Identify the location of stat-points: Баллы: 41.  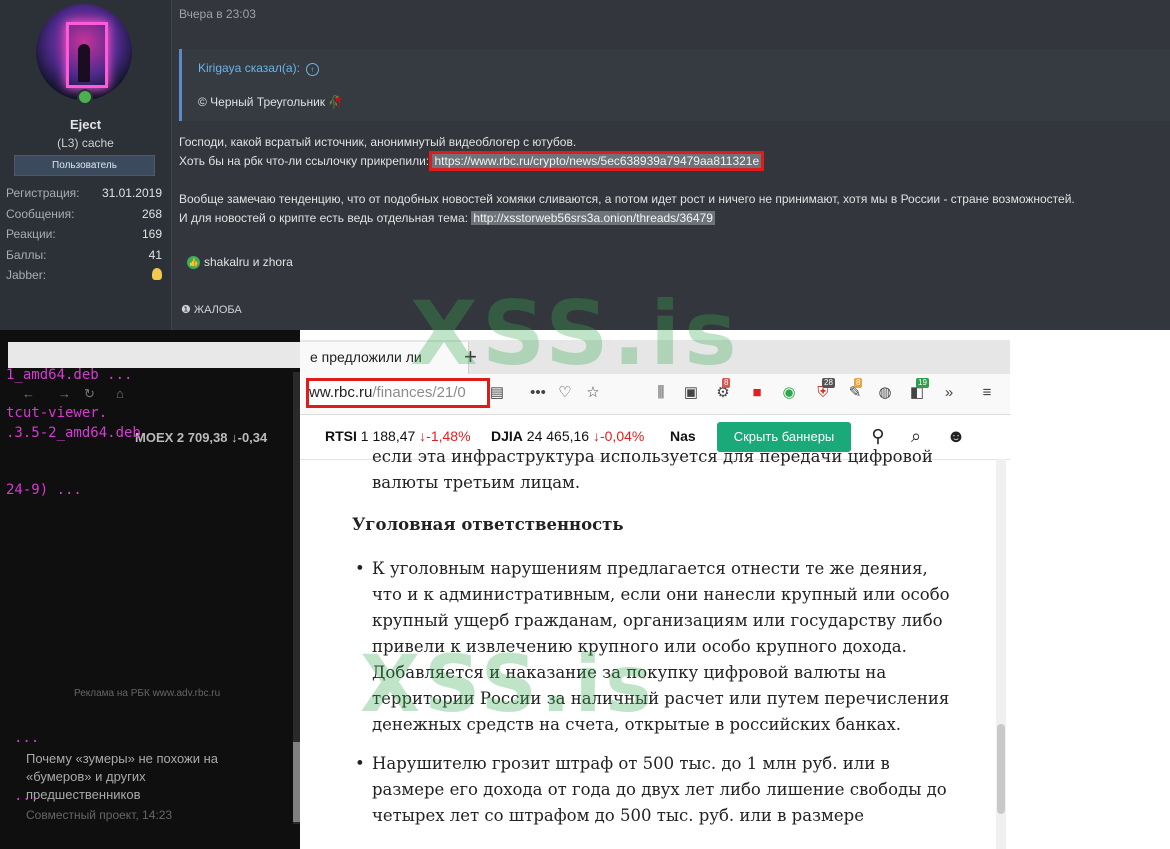
(84, 258).